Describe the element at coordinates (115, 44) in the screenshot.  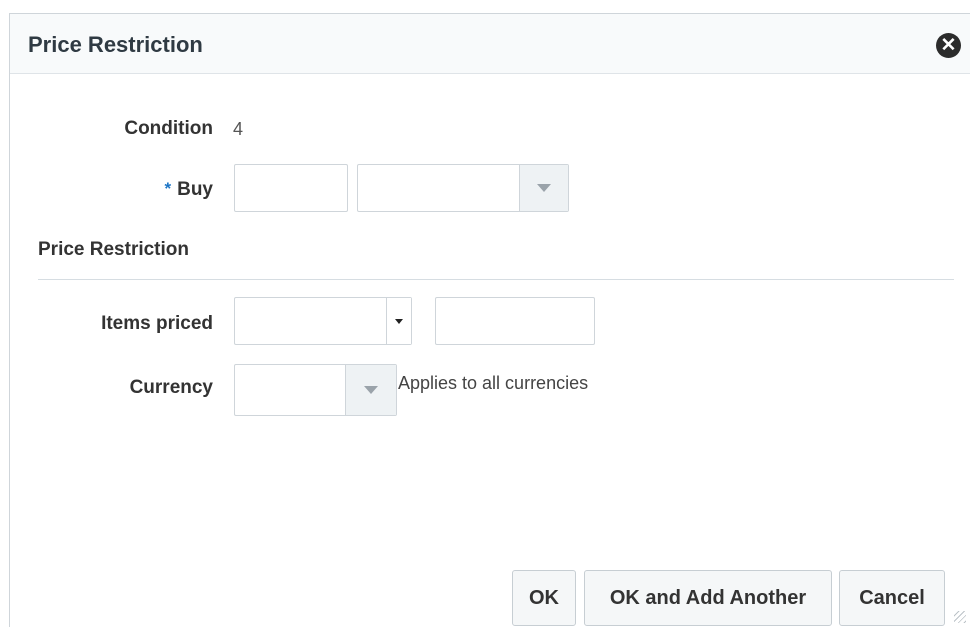
I see `dialog-title: Price Restriction` at that location.